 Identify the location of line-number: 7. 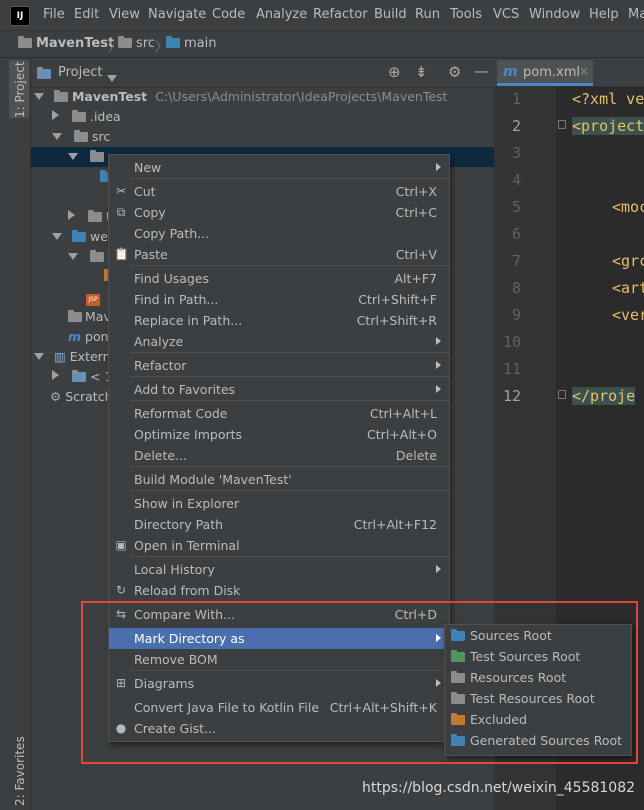
(516, 261).